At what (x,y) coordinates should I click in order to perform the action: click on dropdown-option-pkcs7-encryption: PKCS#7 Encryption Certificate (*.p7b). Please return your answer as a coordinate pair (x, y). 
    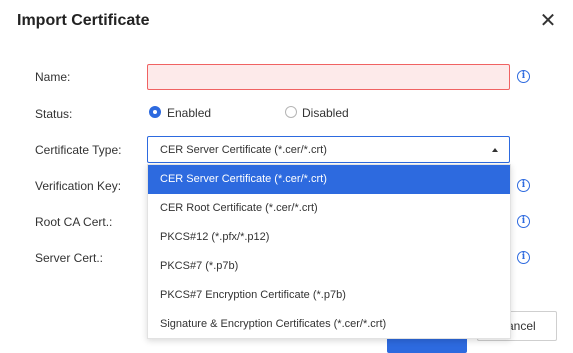
    Looking at the image, I should click on (329, 295).